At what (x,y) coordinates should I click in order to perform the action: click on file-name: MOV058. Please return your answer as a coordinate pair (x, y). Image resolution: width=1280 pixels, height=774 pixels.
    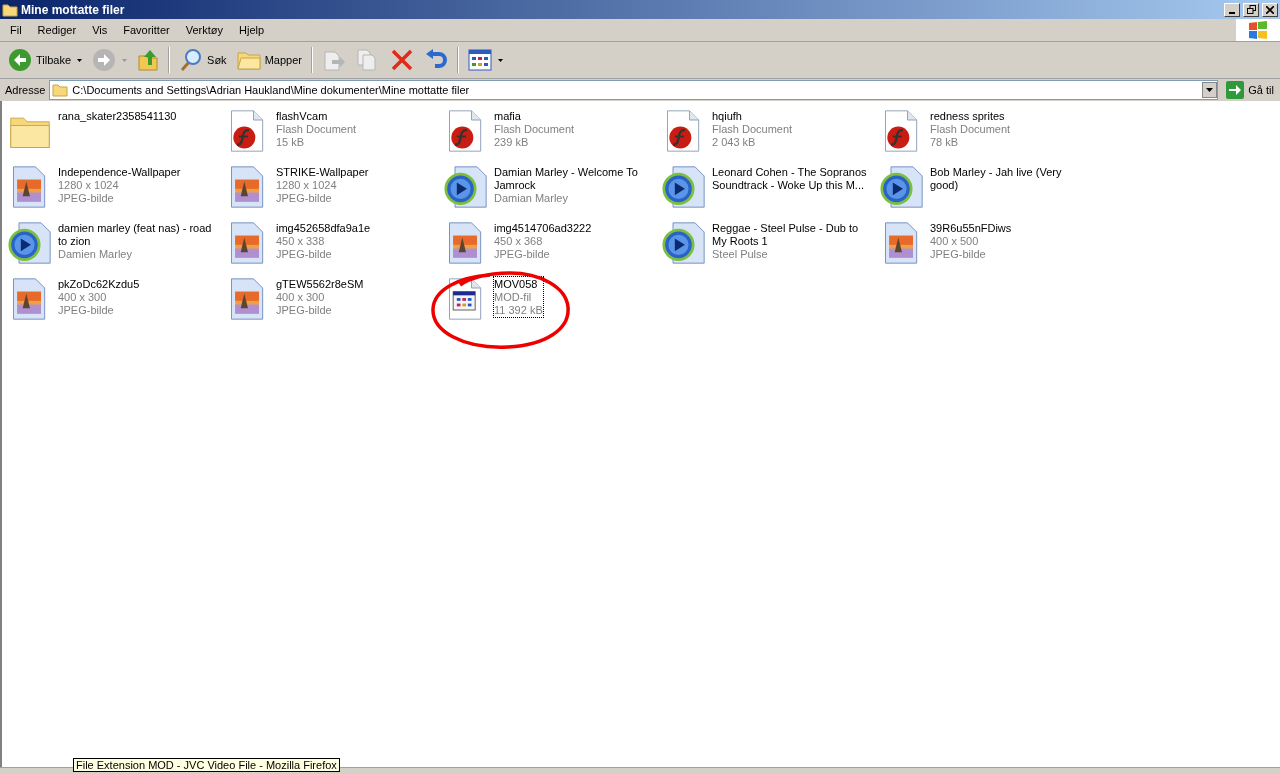
    Looking at the image, I should click on (516, 284).